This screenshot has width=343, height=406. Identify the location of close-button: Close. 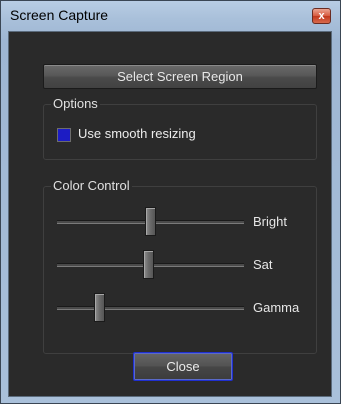
(183, 366).